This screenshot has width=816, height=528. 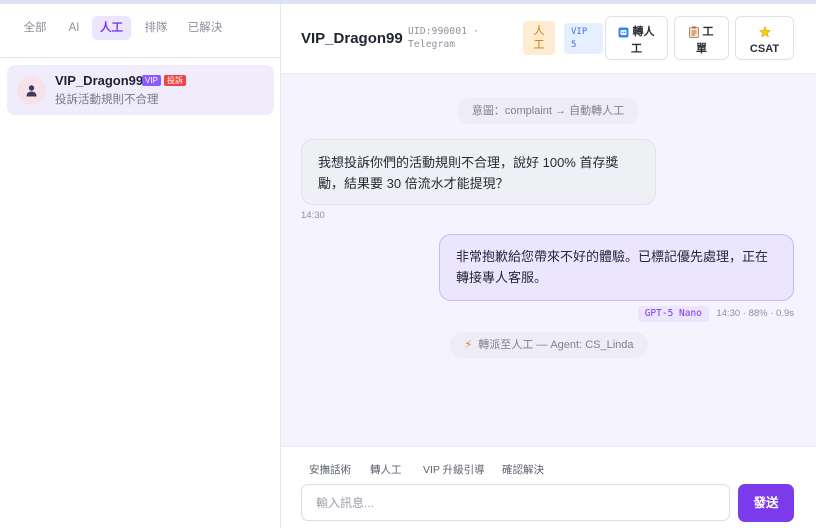 What do you see at coordinates (708, 32) in the screenshot?
I see `ticket-label-line1: 工` at bounding box center [708, 32].